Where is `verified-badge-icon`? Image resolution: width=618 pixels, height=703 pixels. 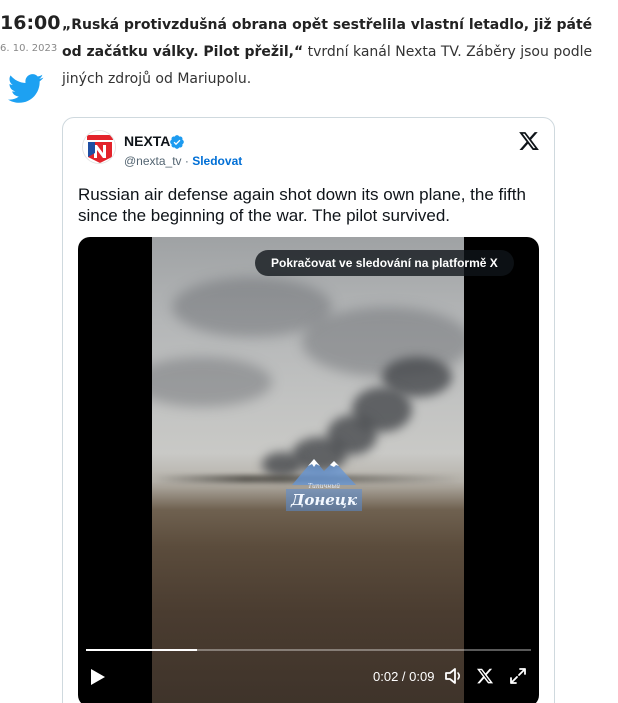 verified-badge-icon is located at coordinates (177, 142).